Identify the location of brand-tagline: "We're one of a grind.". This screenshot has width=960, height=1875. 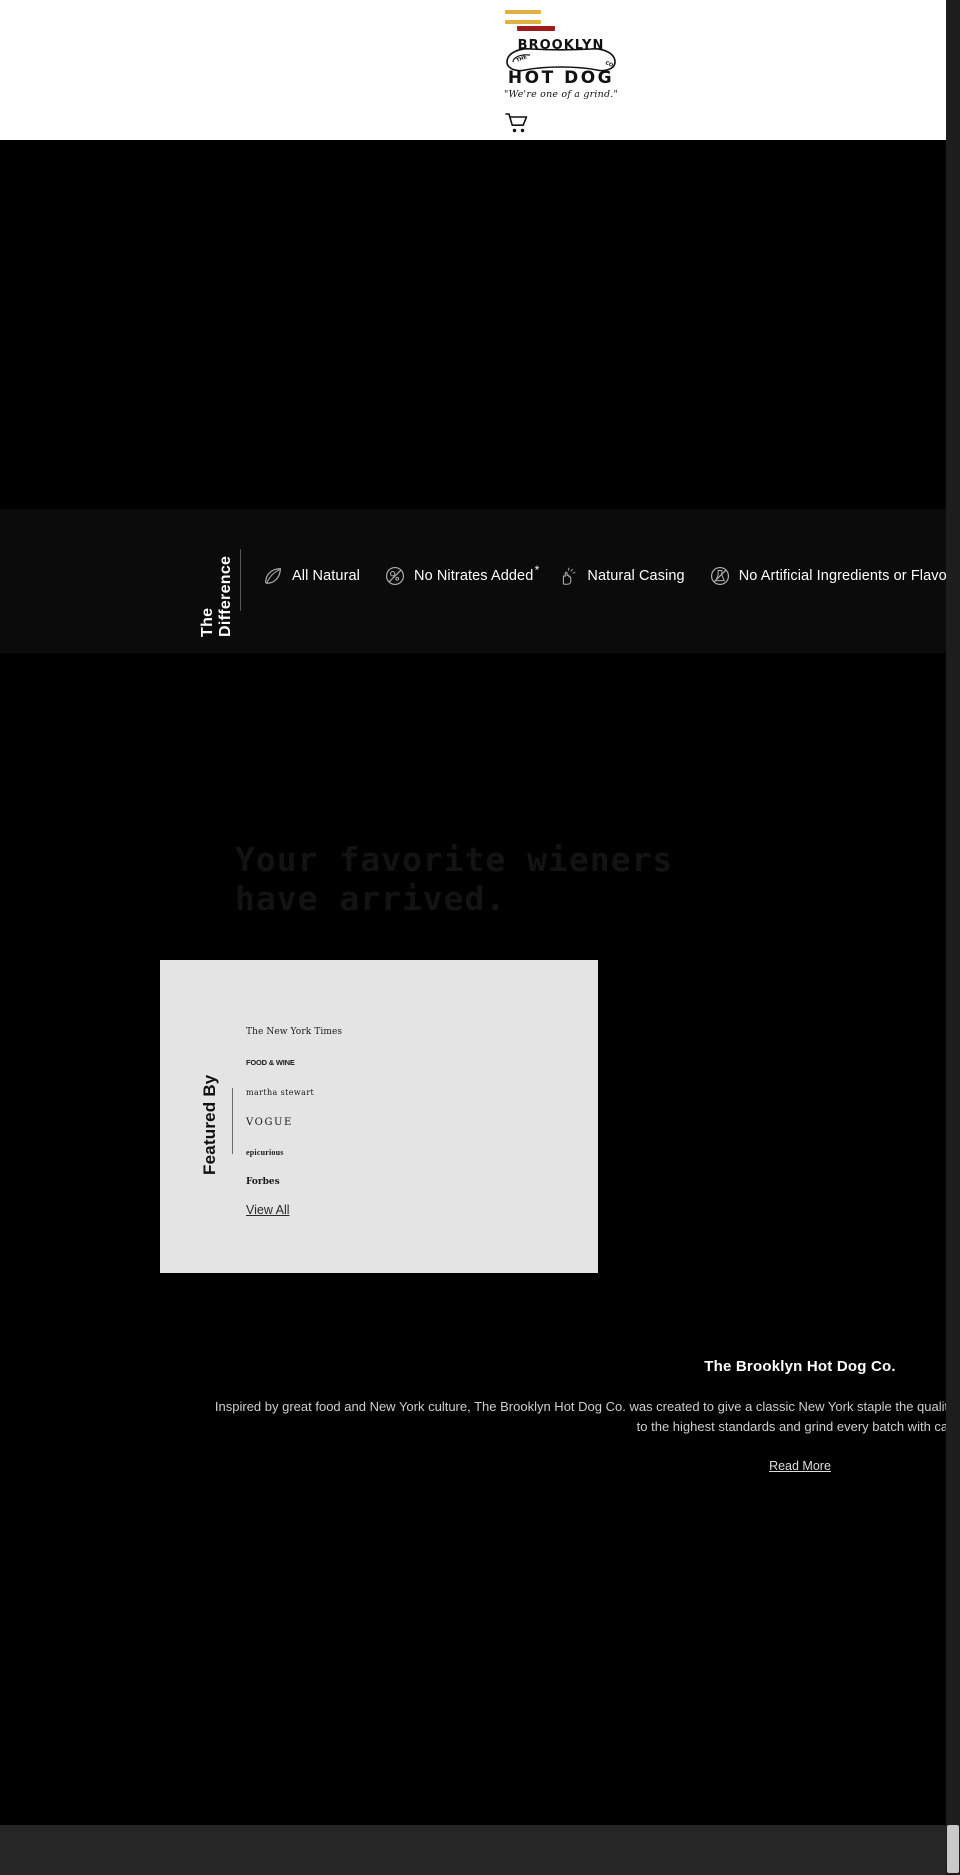
(561, 94).